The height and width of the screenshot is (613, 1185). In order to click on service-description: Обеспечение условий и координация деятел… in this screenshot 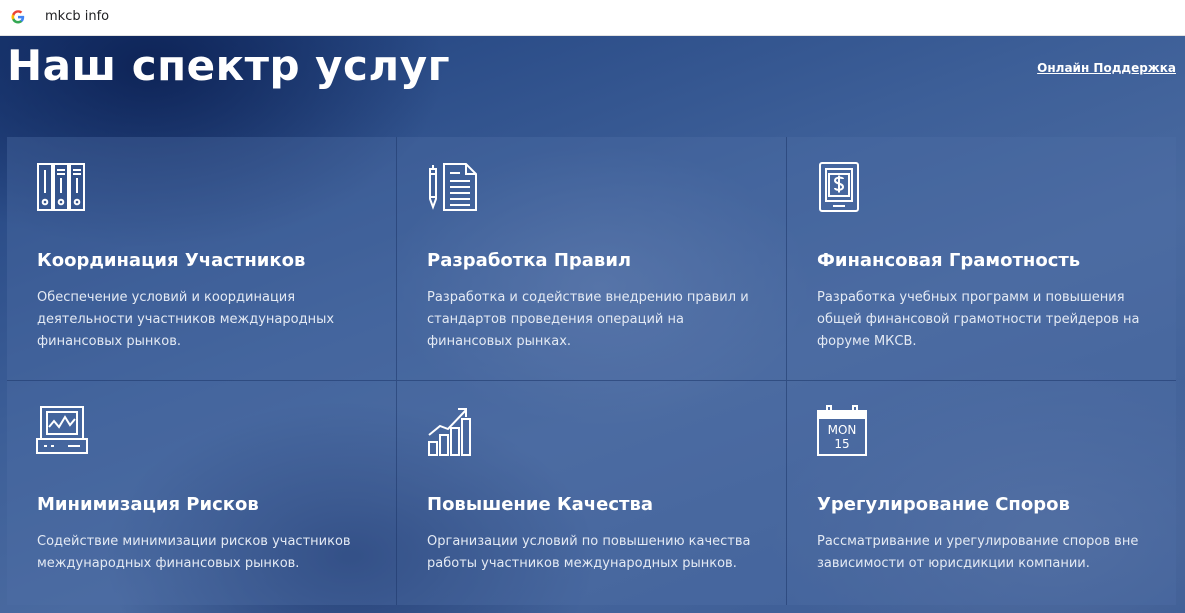, I will do `click(186, 319)`.